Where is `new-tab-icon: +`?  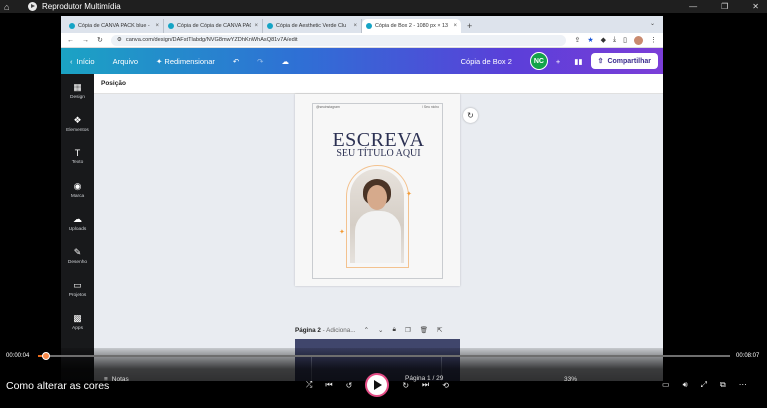 new-tab-icon: + is located at coordinates (469, 26).